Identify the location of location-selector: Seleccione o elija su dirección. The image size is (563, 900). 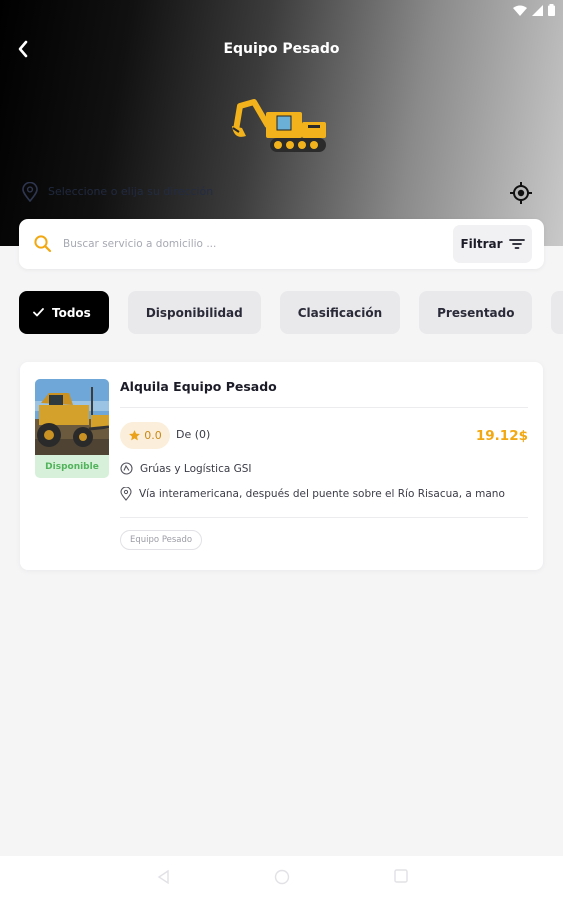
(130, 191).